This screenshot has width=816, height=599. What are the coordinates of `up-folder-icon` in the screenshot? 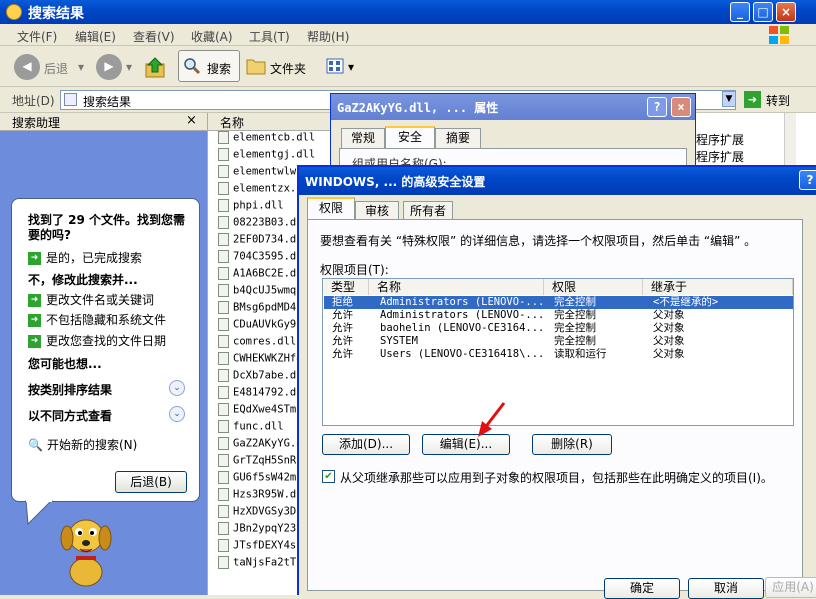 It's located at (156, 68).